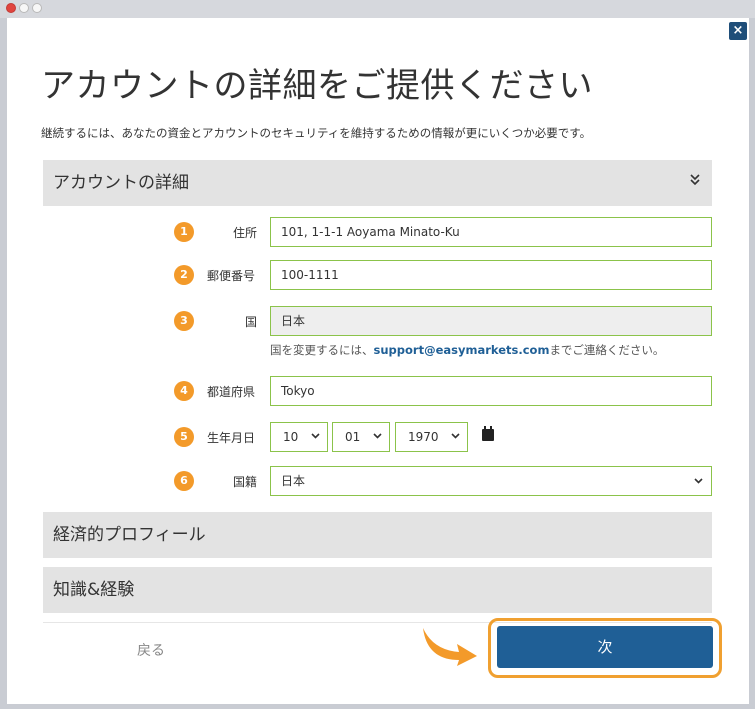 The width and height of the screenshot is (755, 709). Describe the element at coordinates (151, 650) in the screenshot. I see `back-button: 戻る` at that location.